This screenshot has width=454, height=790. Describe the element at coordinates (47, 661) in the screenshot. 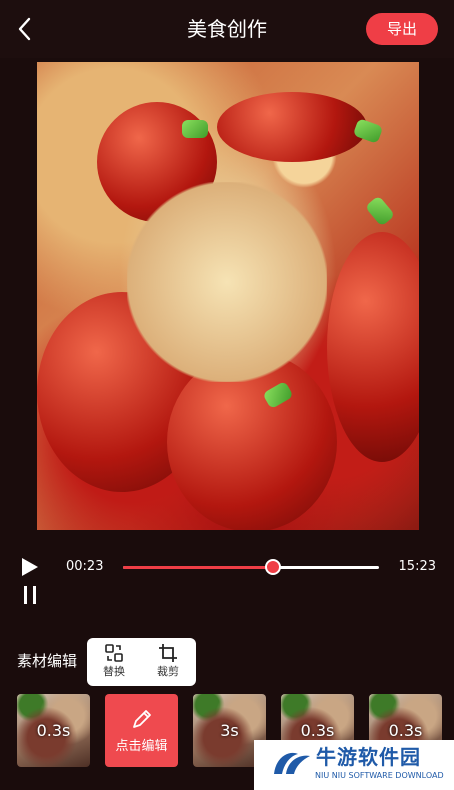

I see `material-edit-label: 素材编辑` at that location.